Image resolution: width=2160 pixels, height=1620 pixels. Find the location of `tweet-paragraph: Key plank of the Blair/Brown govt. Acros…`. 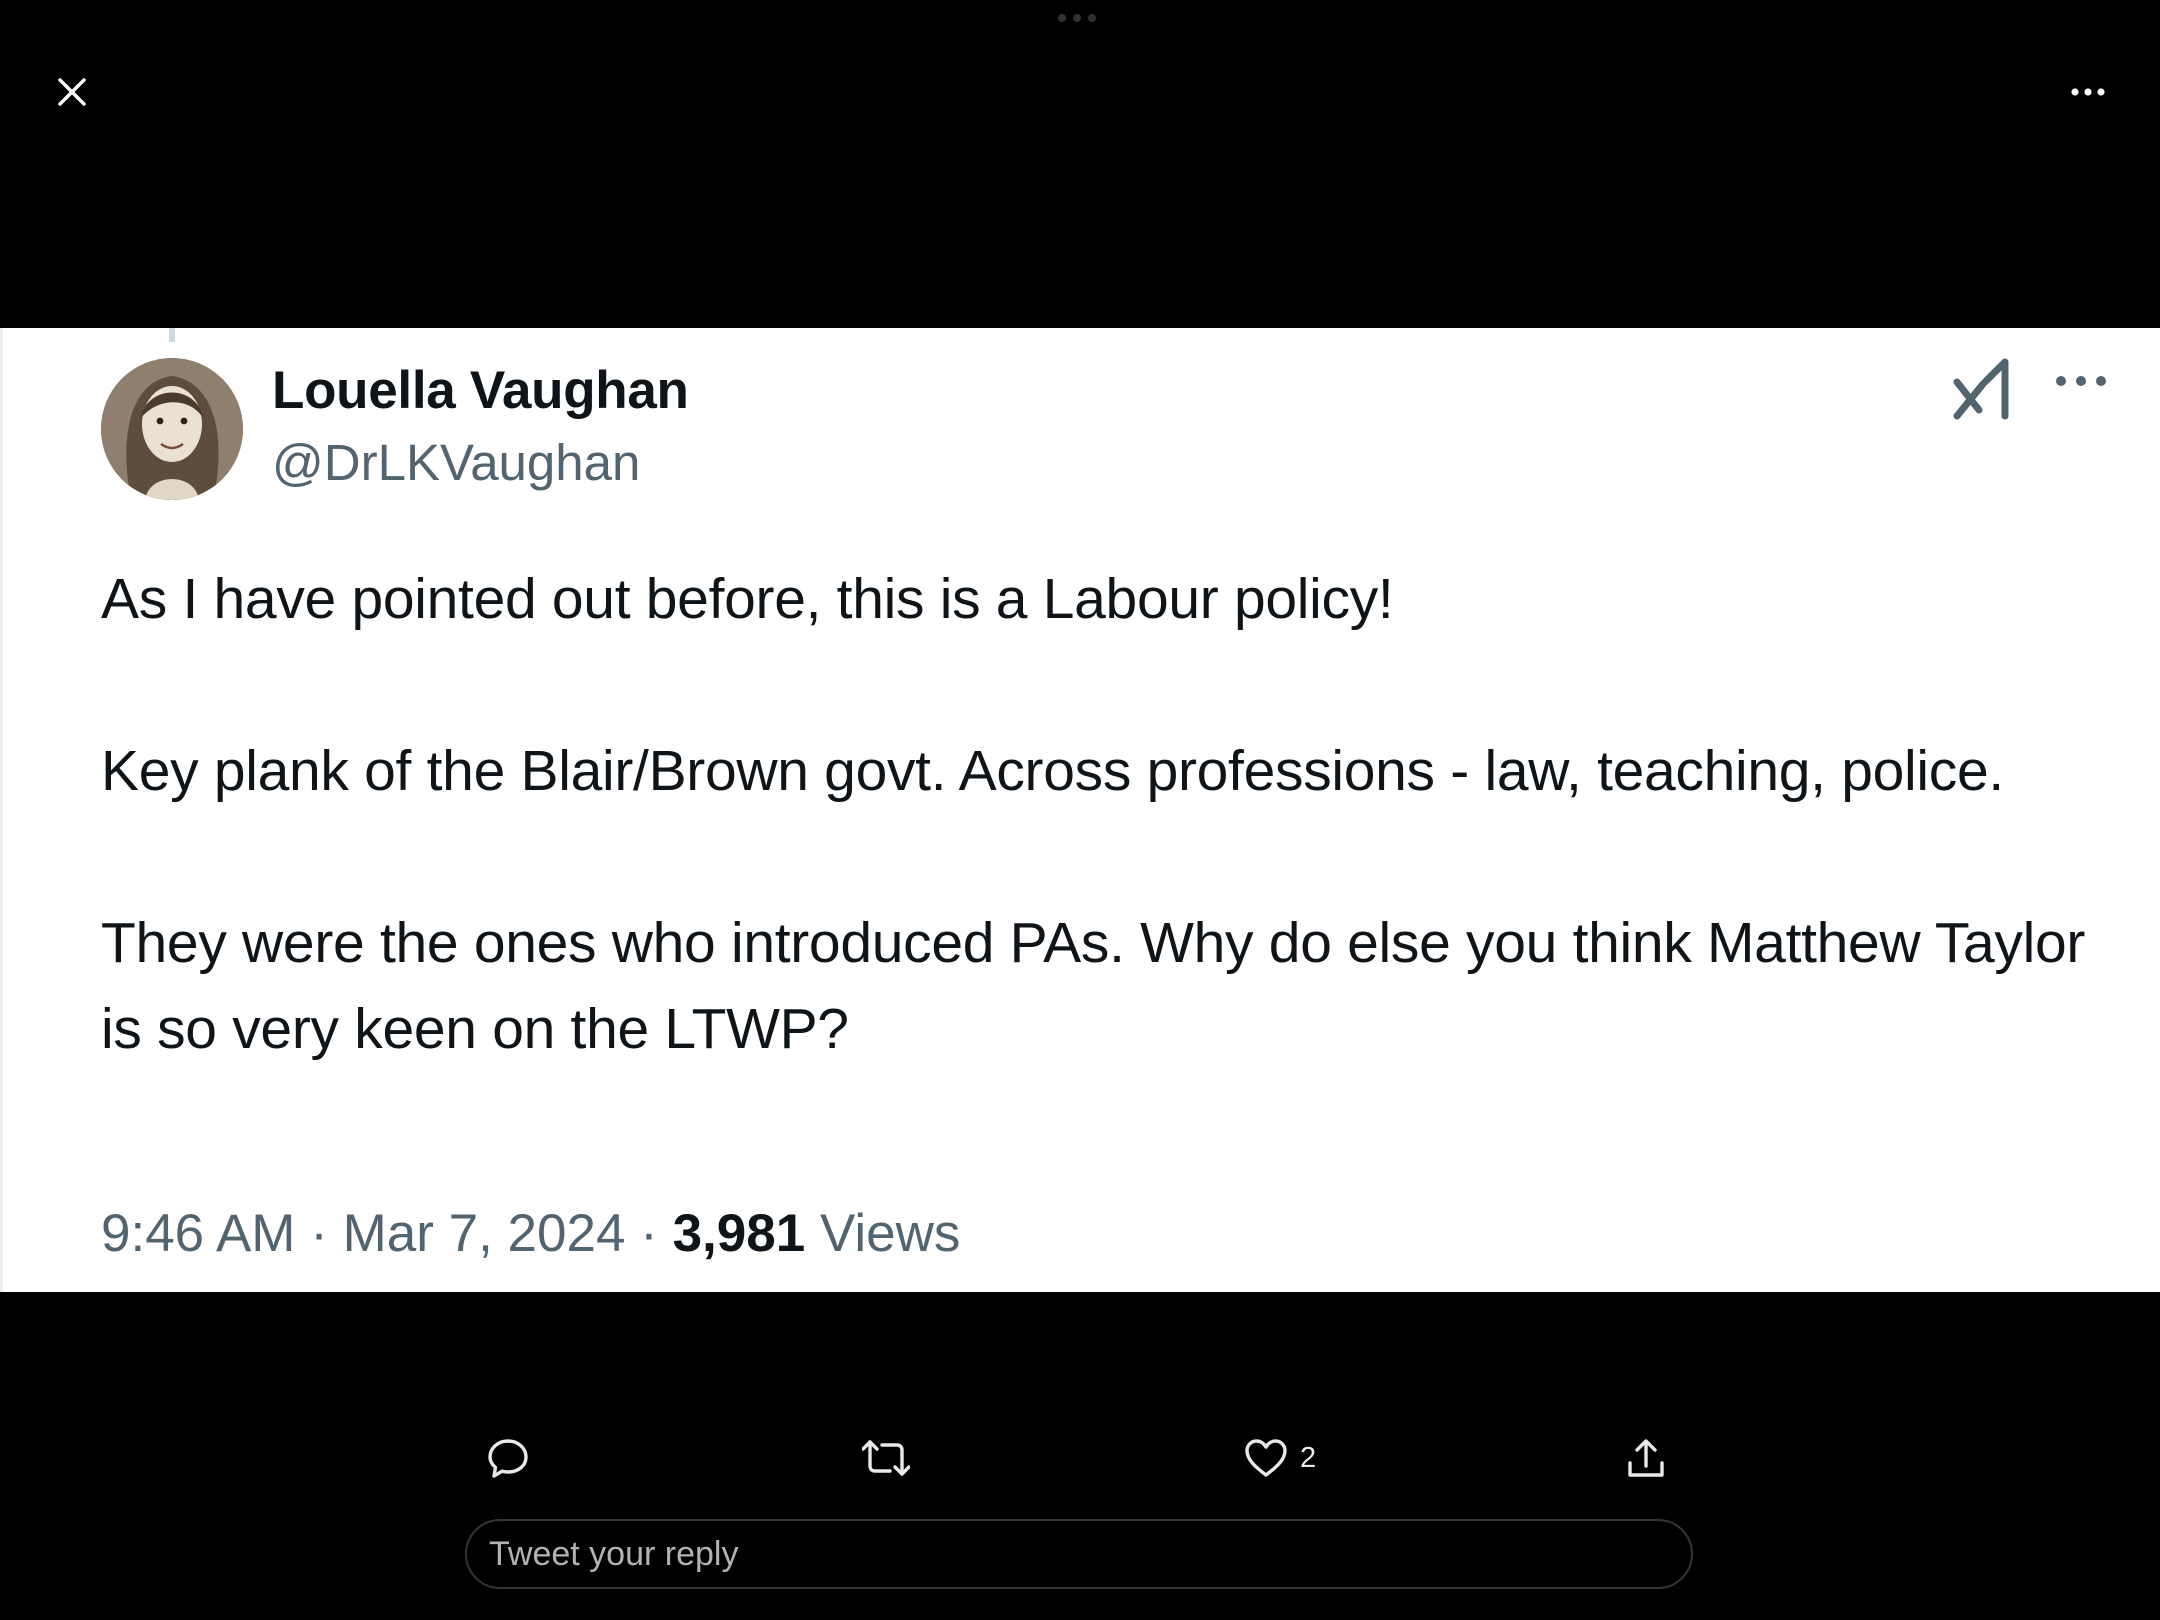

tweet-paragraph: Key plank of the Blair/Brown govt. Acros… is located at coordinates (1052, 771).